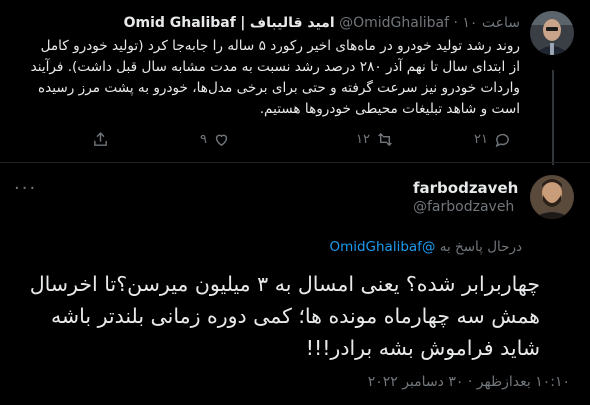  What do you see at coordinates (375, 139) in the screenshot?
I see `retweet-action: ۱۲` at bounding box center [375, 139].